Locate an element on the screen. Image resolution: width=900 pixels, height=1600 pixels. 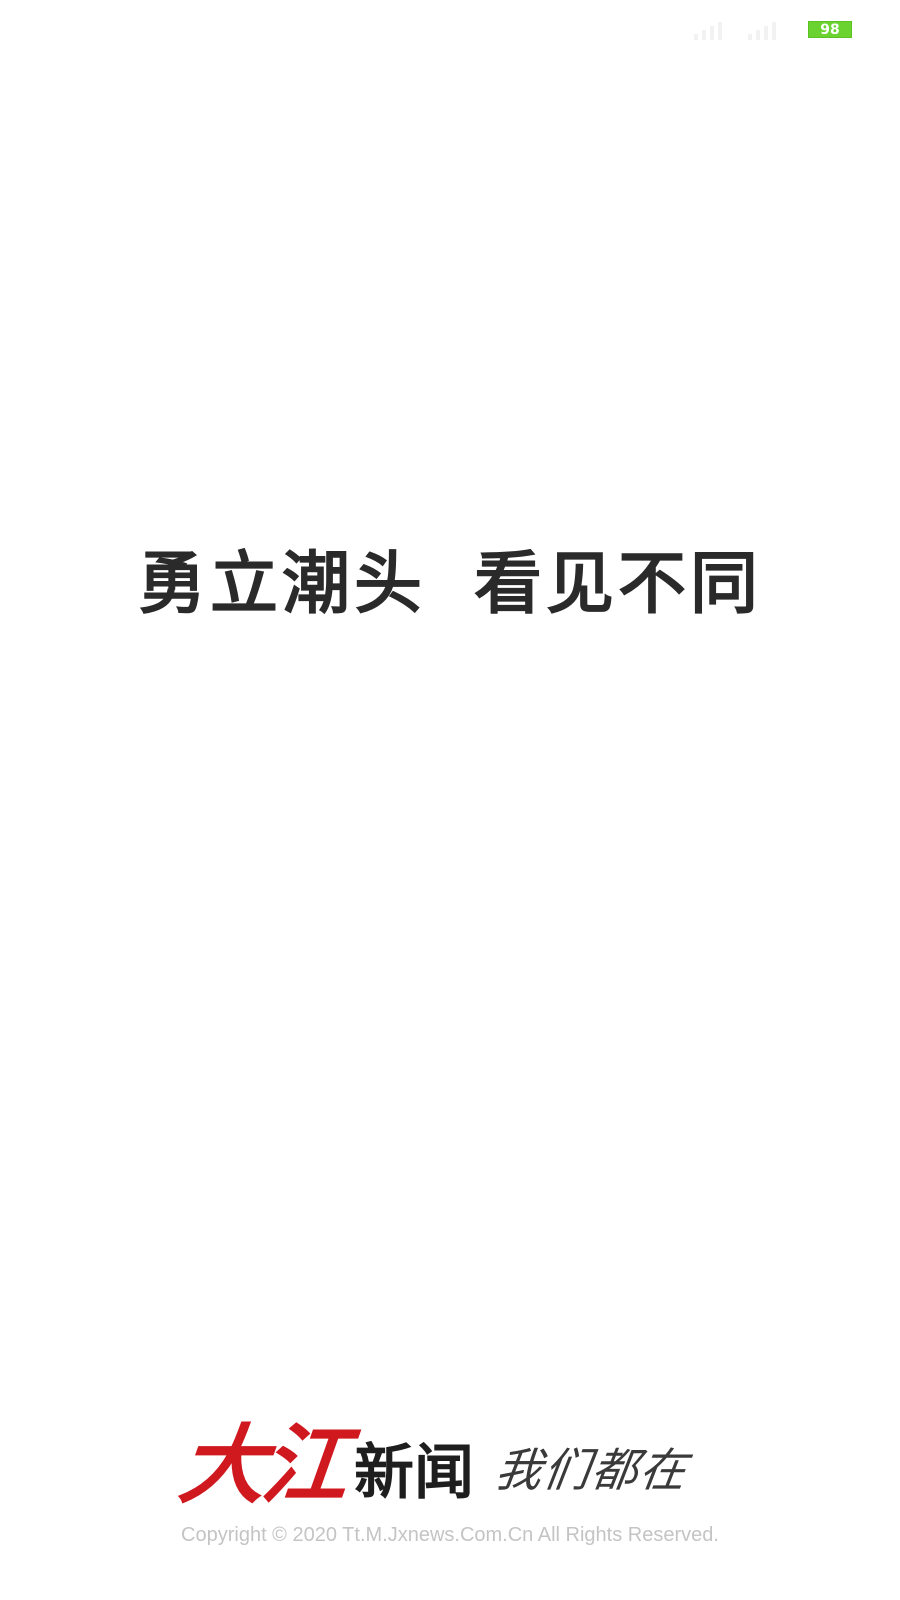
brand-tagline: 我们都在 is located at coordinates (592, 1470).